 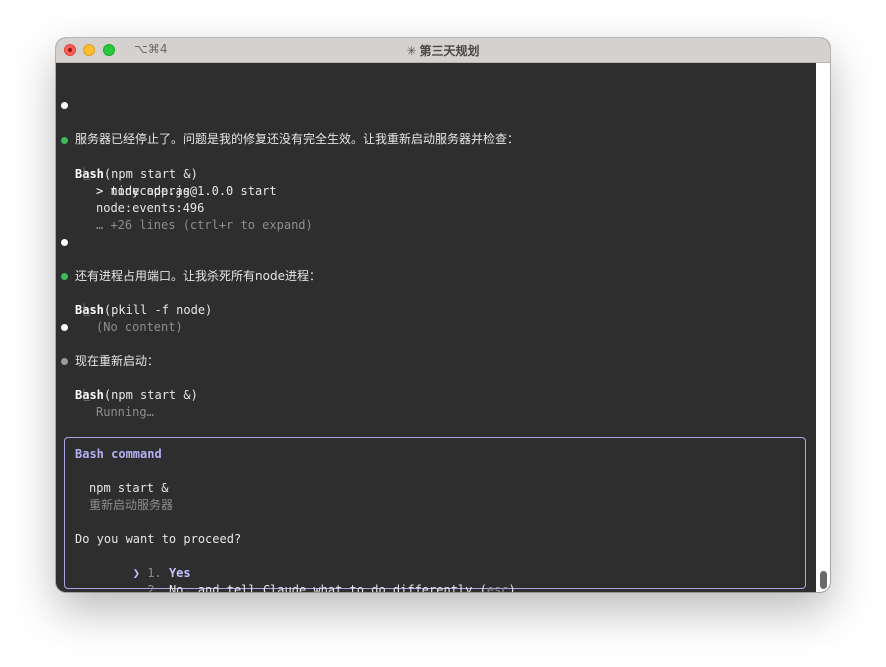 What do you see at coordinates (129, 488) in the screenshot?
I see `prompt-command: npm start &` at bounding box center [129, 488].